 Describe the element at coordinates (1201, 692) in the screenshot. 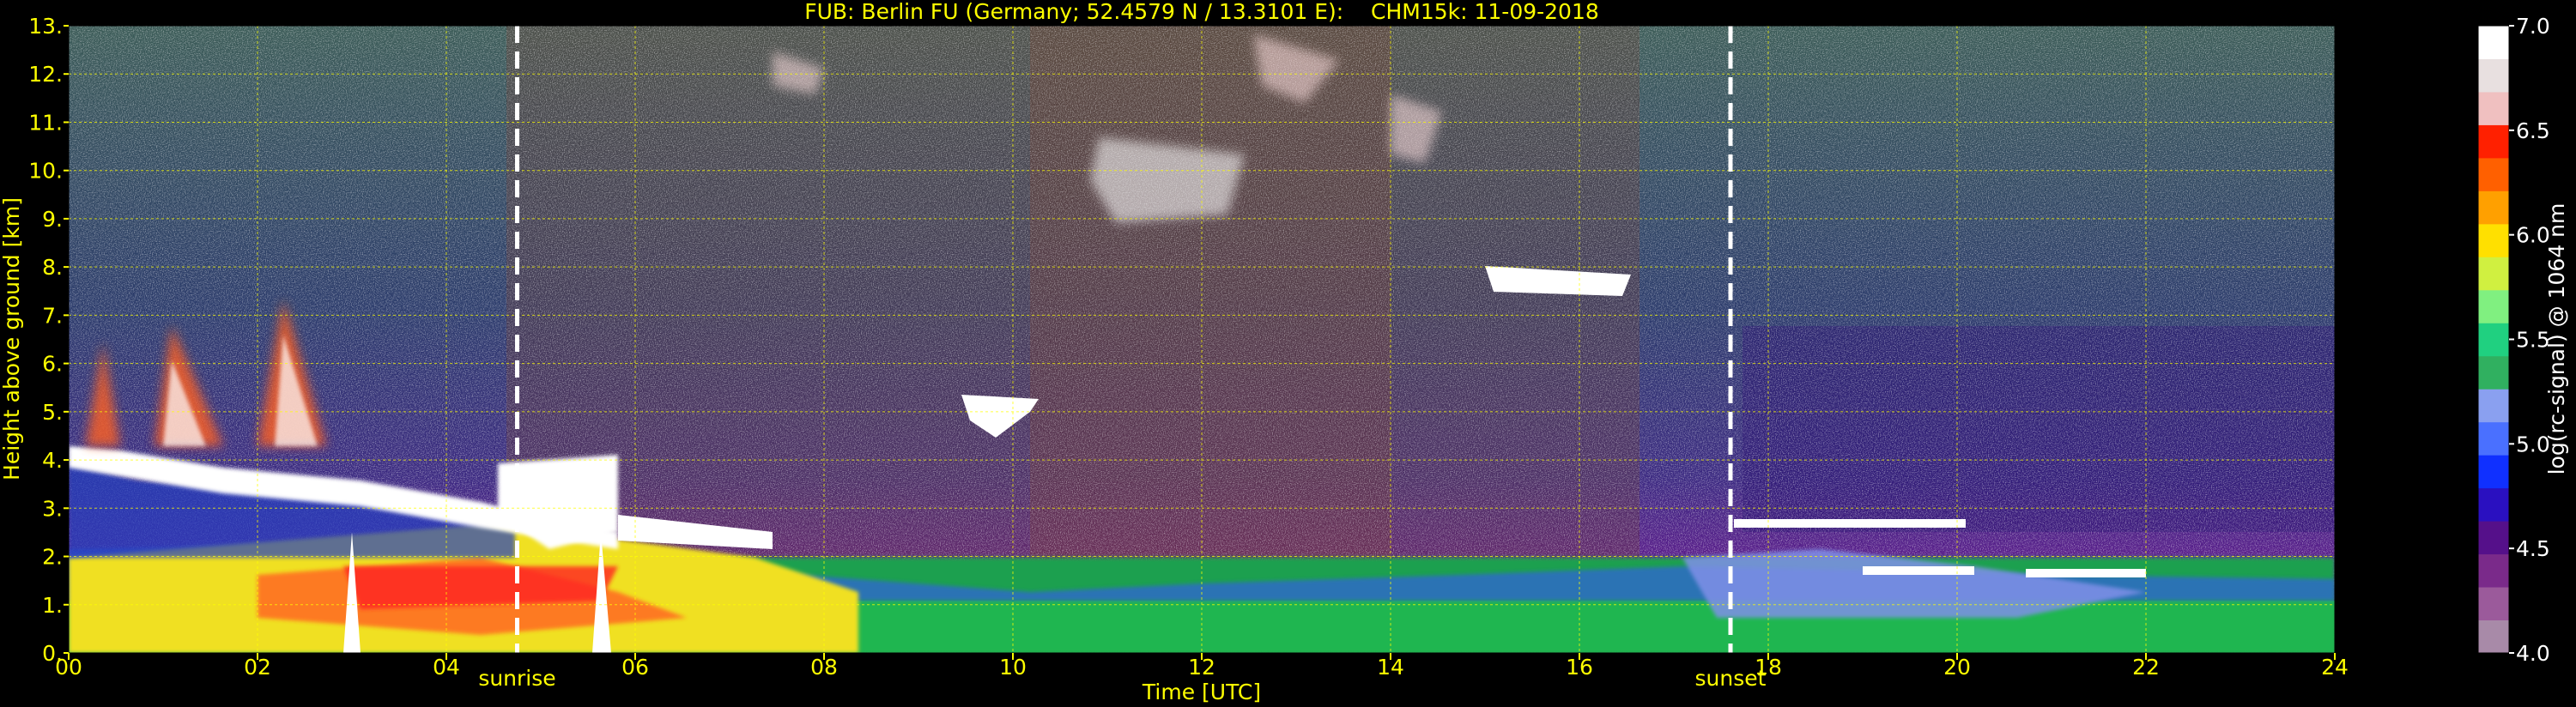

I see `x-axis-label: Time [UTC]` at that location.